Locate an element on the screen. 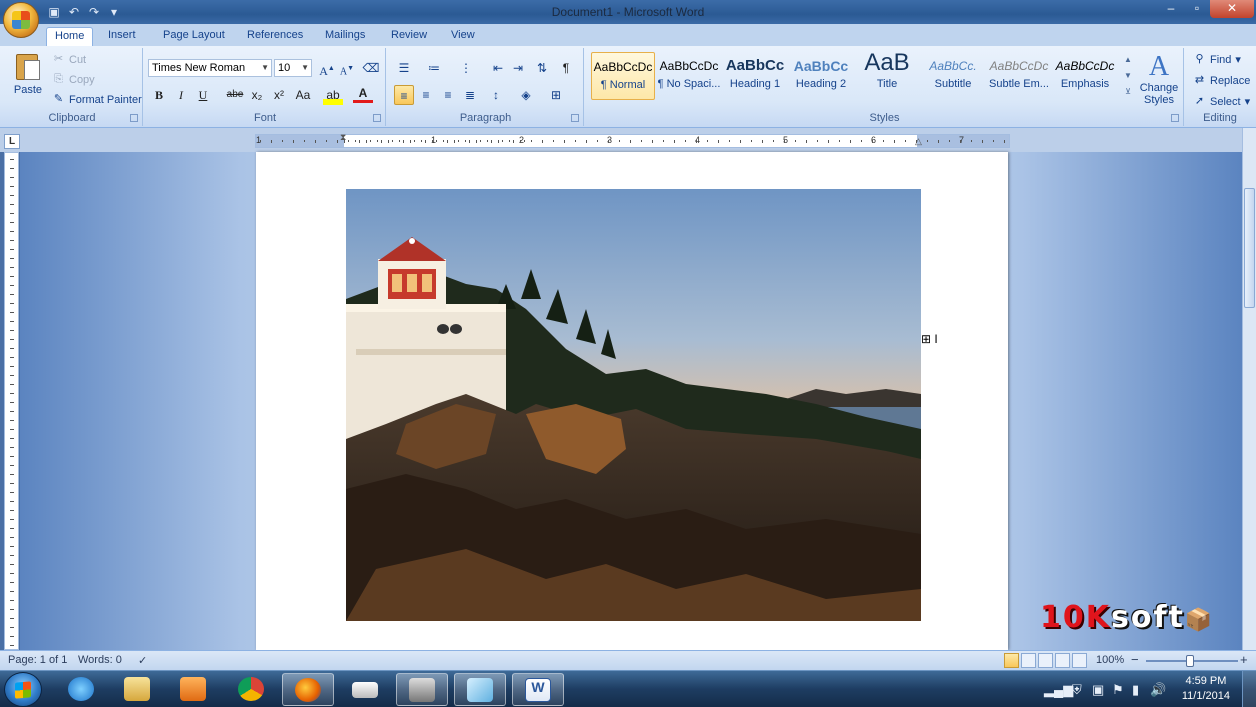  style-normal: AaBbCcDc ¶ Normal is located at coordinates (623, 76).